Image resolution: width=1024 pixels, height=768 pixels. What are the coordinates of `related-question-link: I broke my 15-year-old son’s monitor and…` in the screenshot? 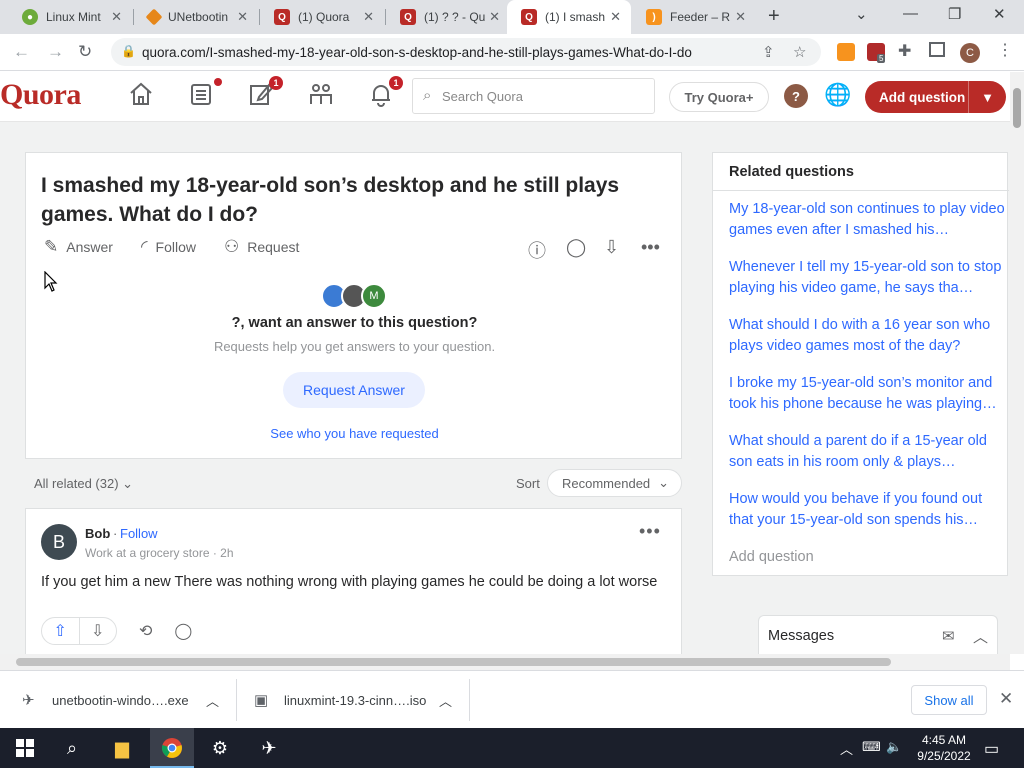 It's located at (868, 394).